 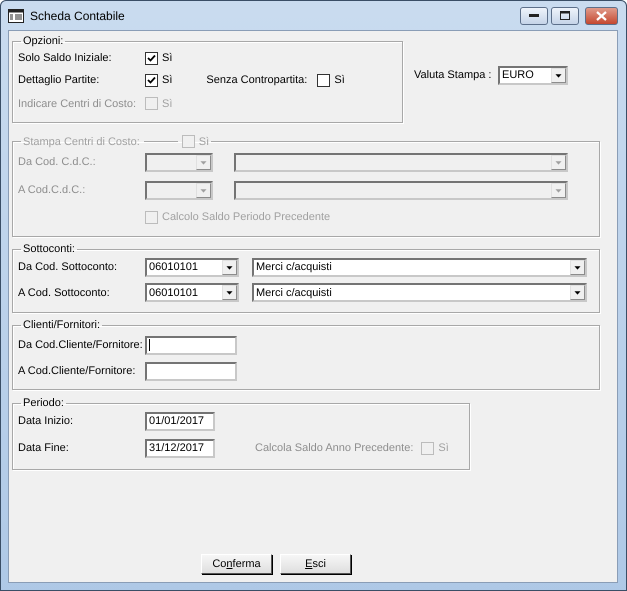 I want to click on close-button, so click(x=601, y=15).